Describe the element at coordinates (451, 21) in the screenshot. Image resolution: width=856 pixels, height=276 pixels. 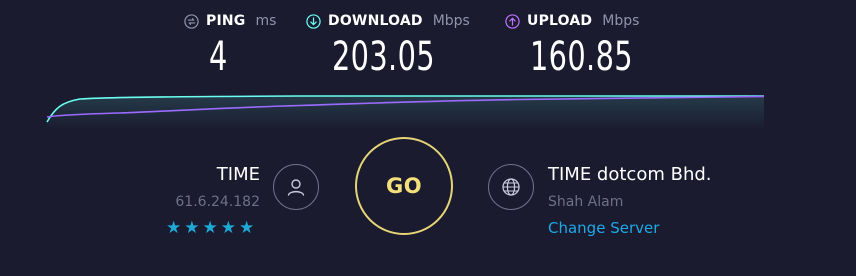
I see `download-unit: Mbps` at that location.